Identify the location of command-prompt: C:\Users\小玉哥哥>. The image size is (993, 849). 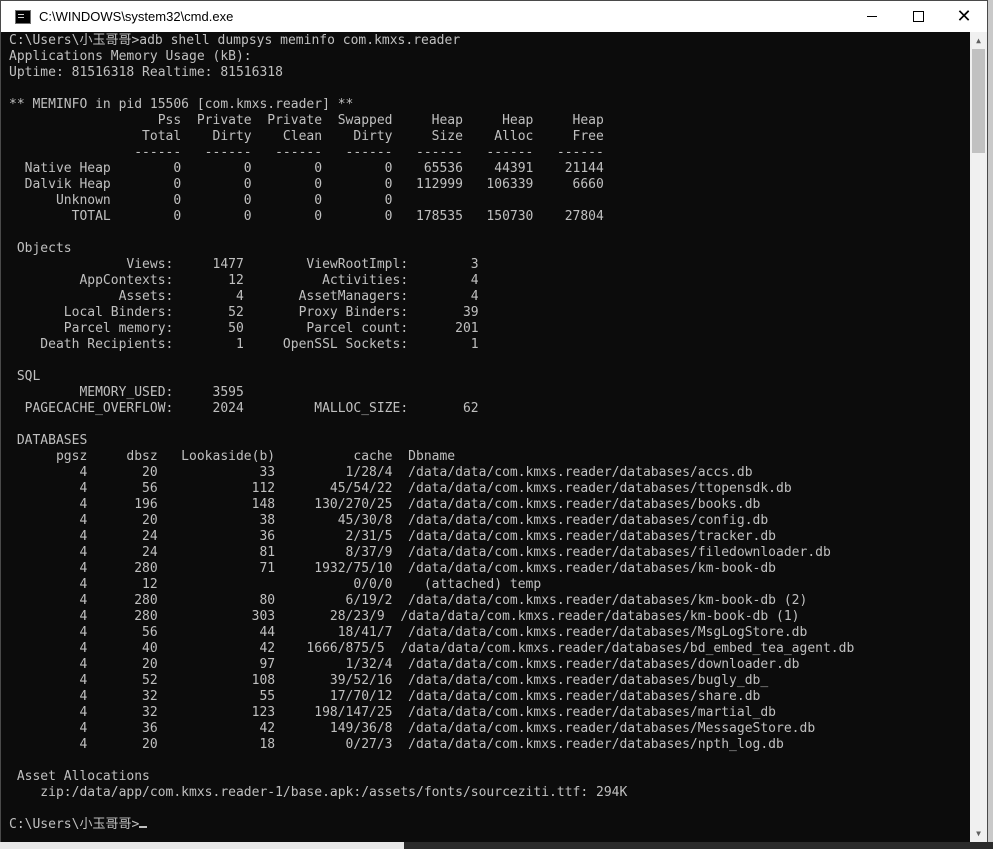
(74, 824).